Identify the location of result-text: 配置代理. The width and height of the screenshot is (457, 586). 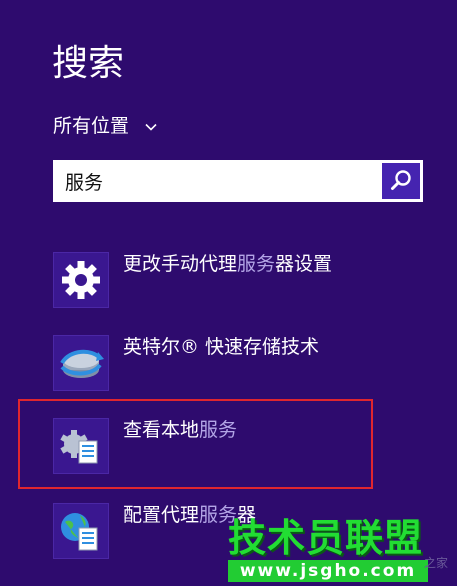
(161, 515).